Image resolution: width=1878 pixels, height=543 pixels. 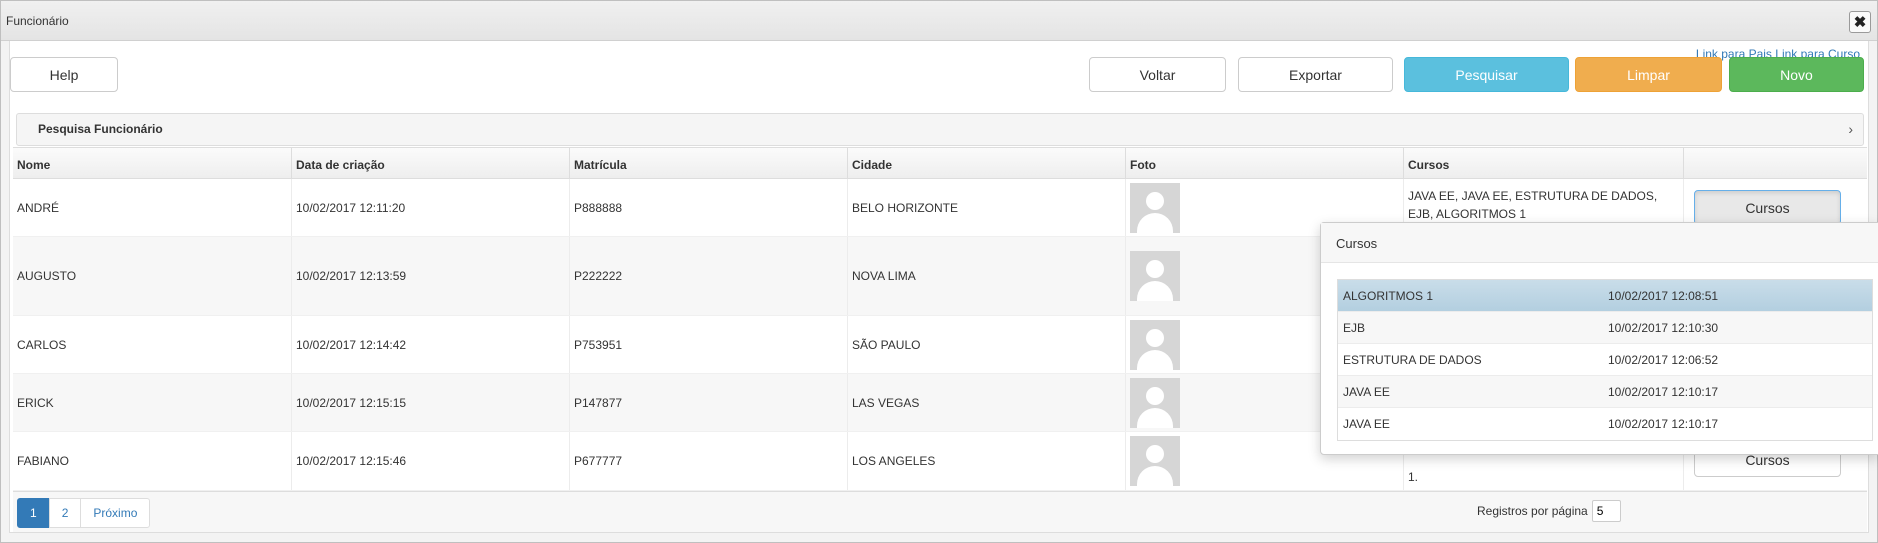 I want to click on cell-matricula: P753951, so click(x=709, y=344).